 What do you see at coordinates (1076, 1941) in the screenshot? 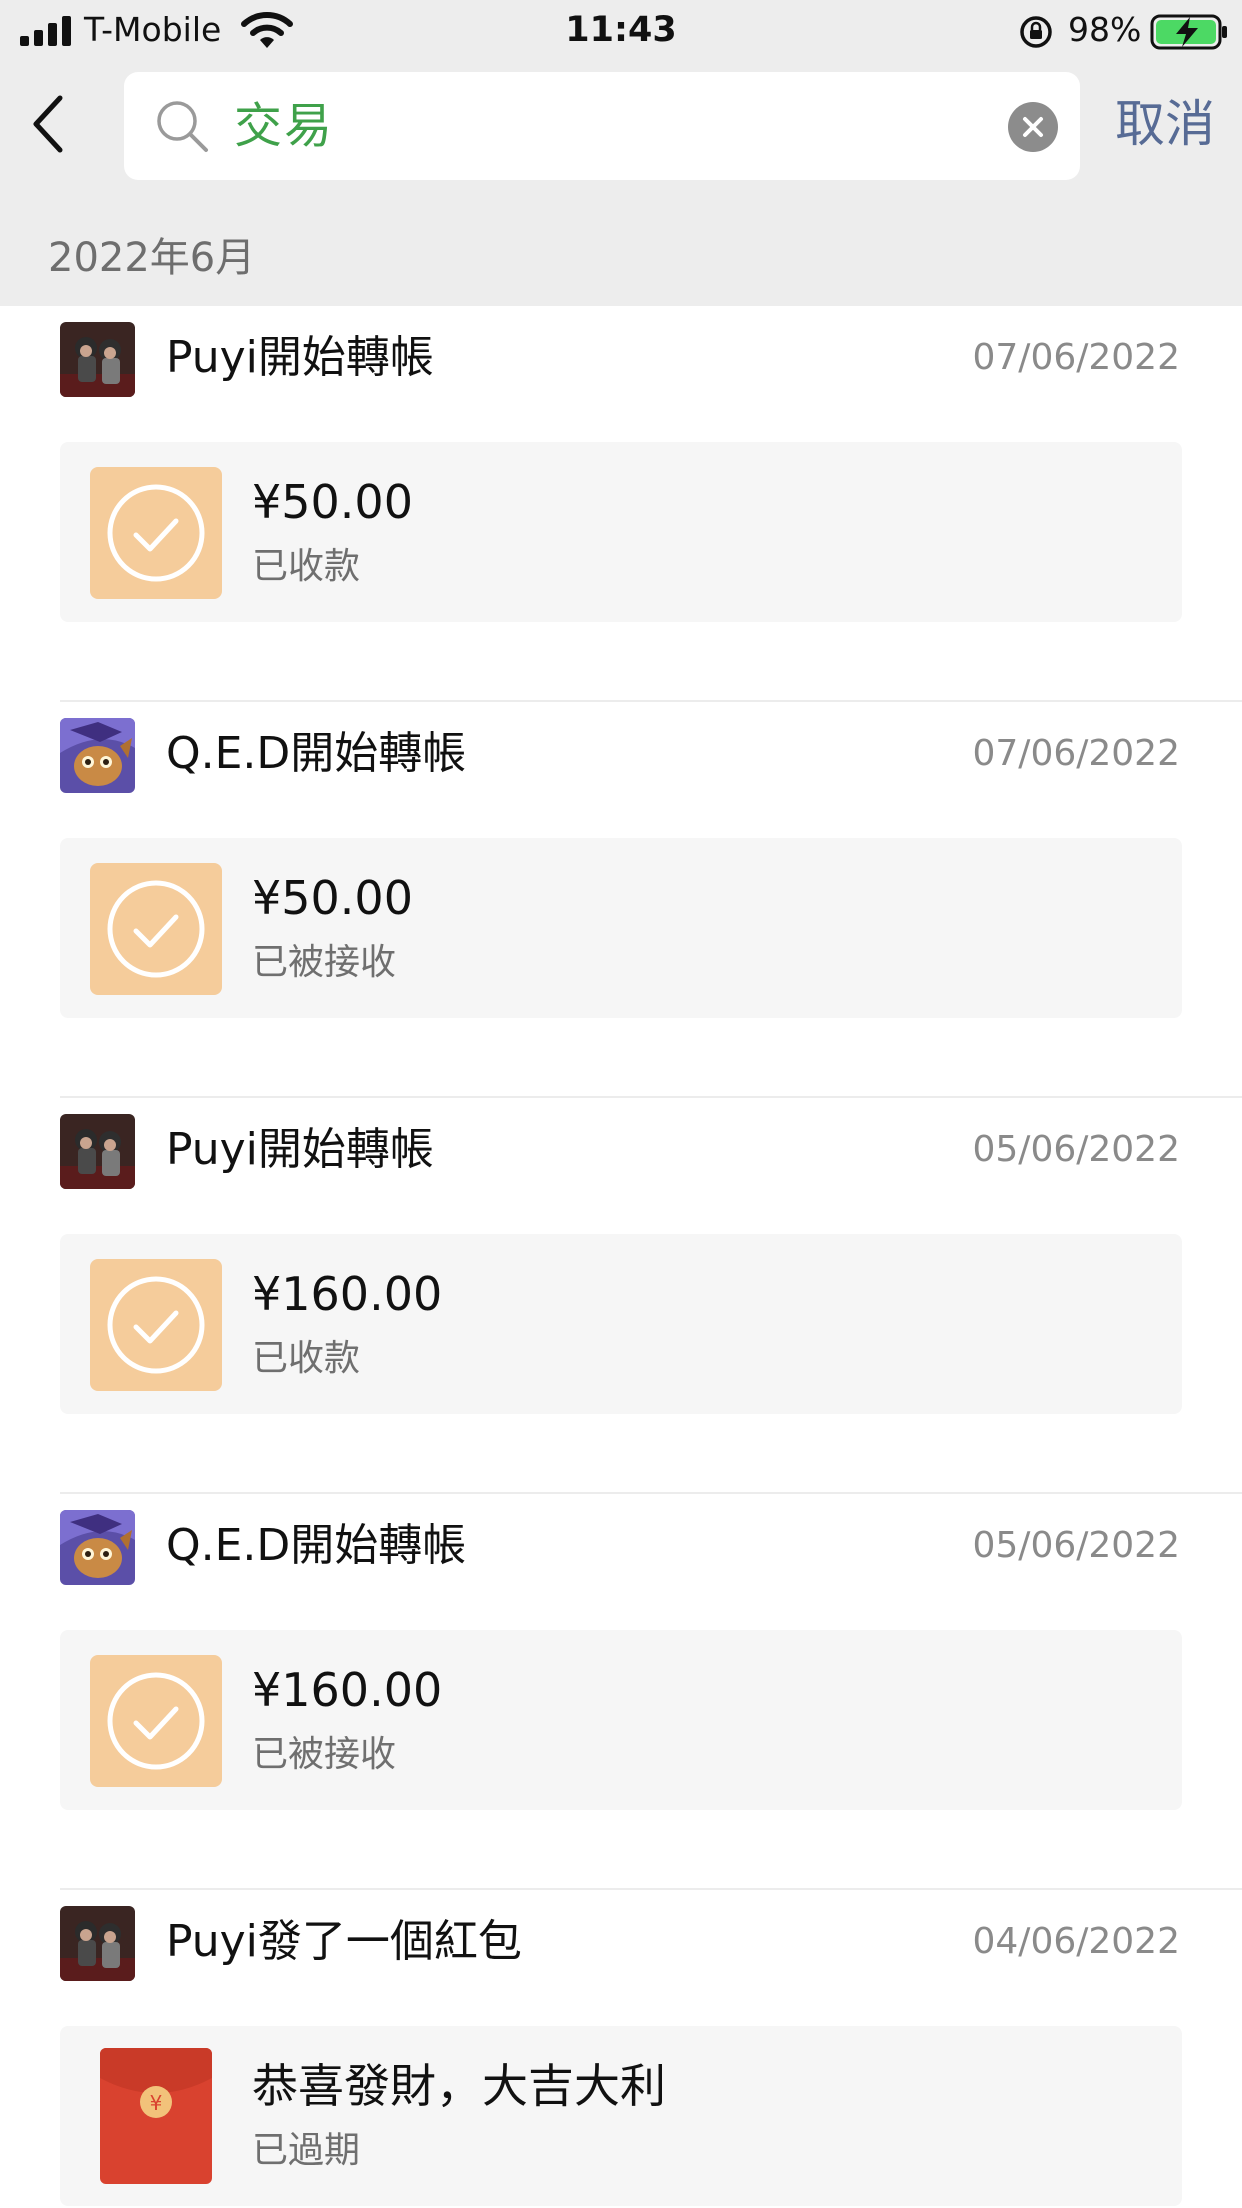
I see `entry-date: 04/06/2022` at bounding box center [1076, 1941].